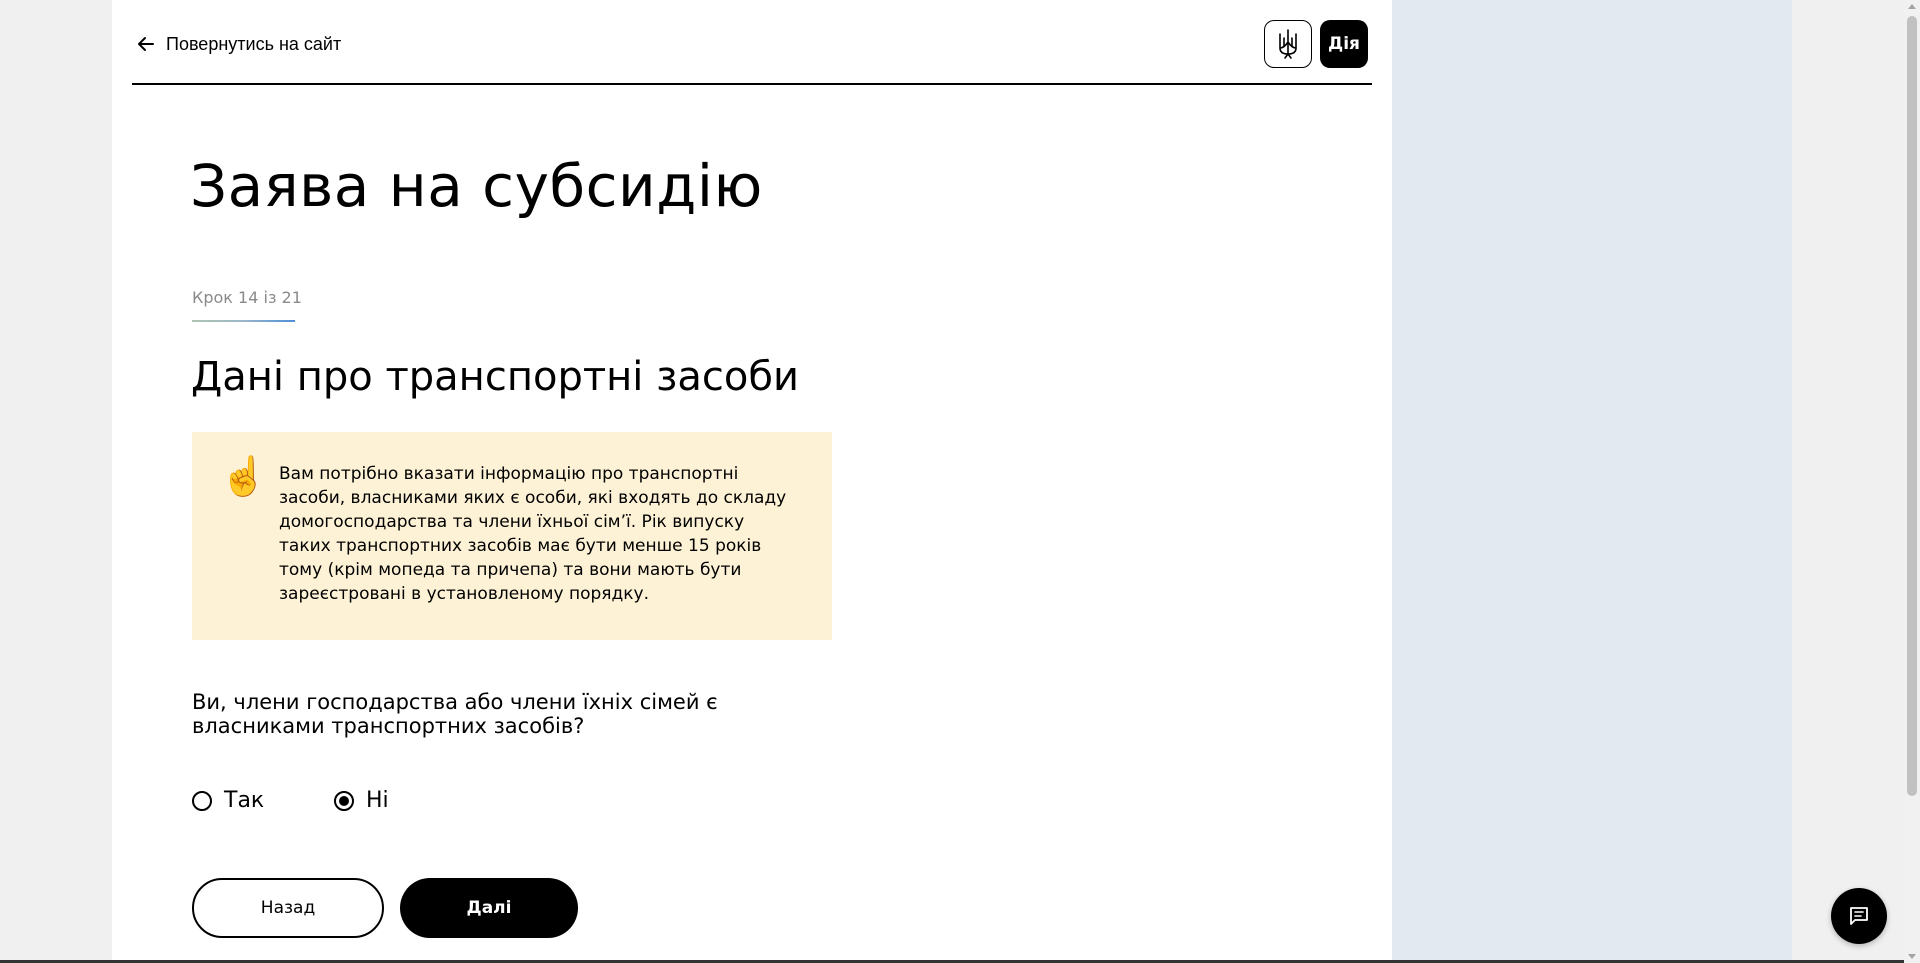  I want to click on scroll-up-icon, so click(1912, 6).